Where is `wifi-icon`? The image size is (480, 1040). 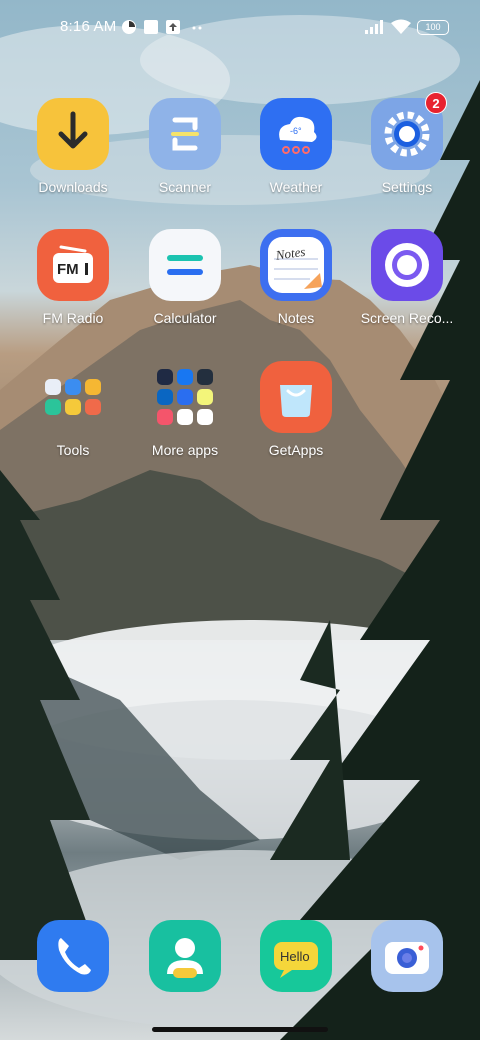
wifi-icon is located at coordinates (401, 29).